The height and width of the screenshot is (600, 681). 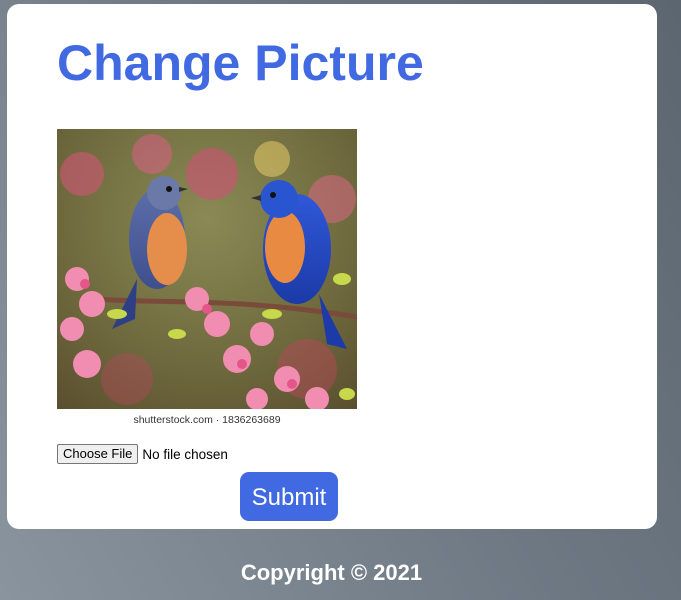 I want to click on footer-copyright: Copyright © 2021, so click(x=331, y=572).